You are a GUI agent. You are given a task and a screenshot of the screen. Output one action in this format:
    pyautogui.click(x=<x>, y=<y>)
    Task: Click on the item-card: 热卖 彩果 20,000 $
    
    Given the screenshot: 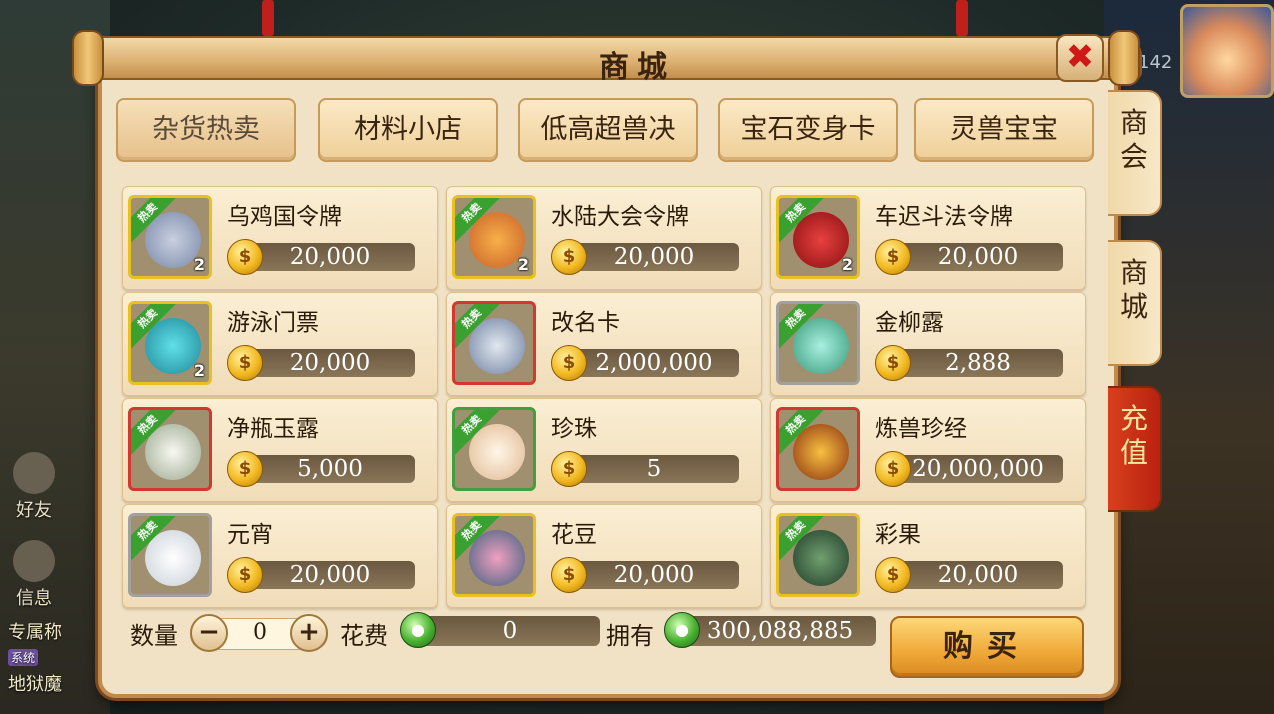 What is the action you would take?
    pyautogui.click(x=928, y=556)
    